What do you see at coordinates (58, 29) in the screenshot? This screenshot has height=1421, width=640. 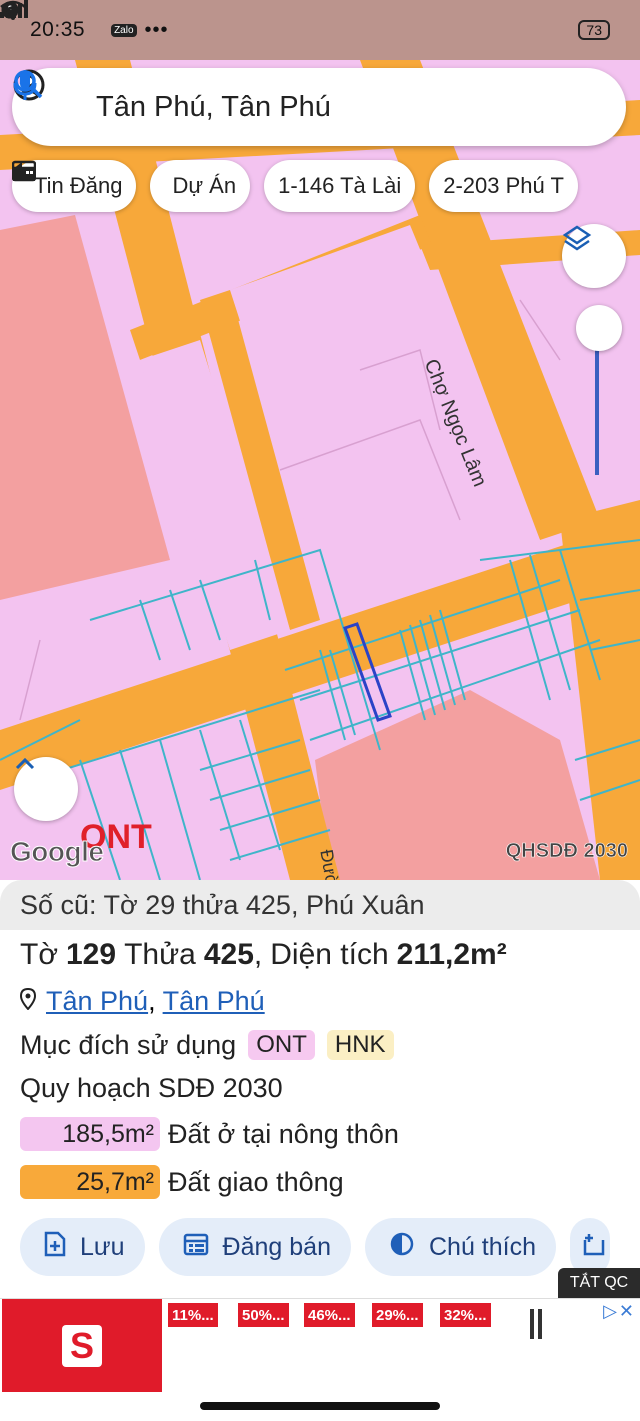 I see `status-time: 20:35` at bounding box center [58, 29].